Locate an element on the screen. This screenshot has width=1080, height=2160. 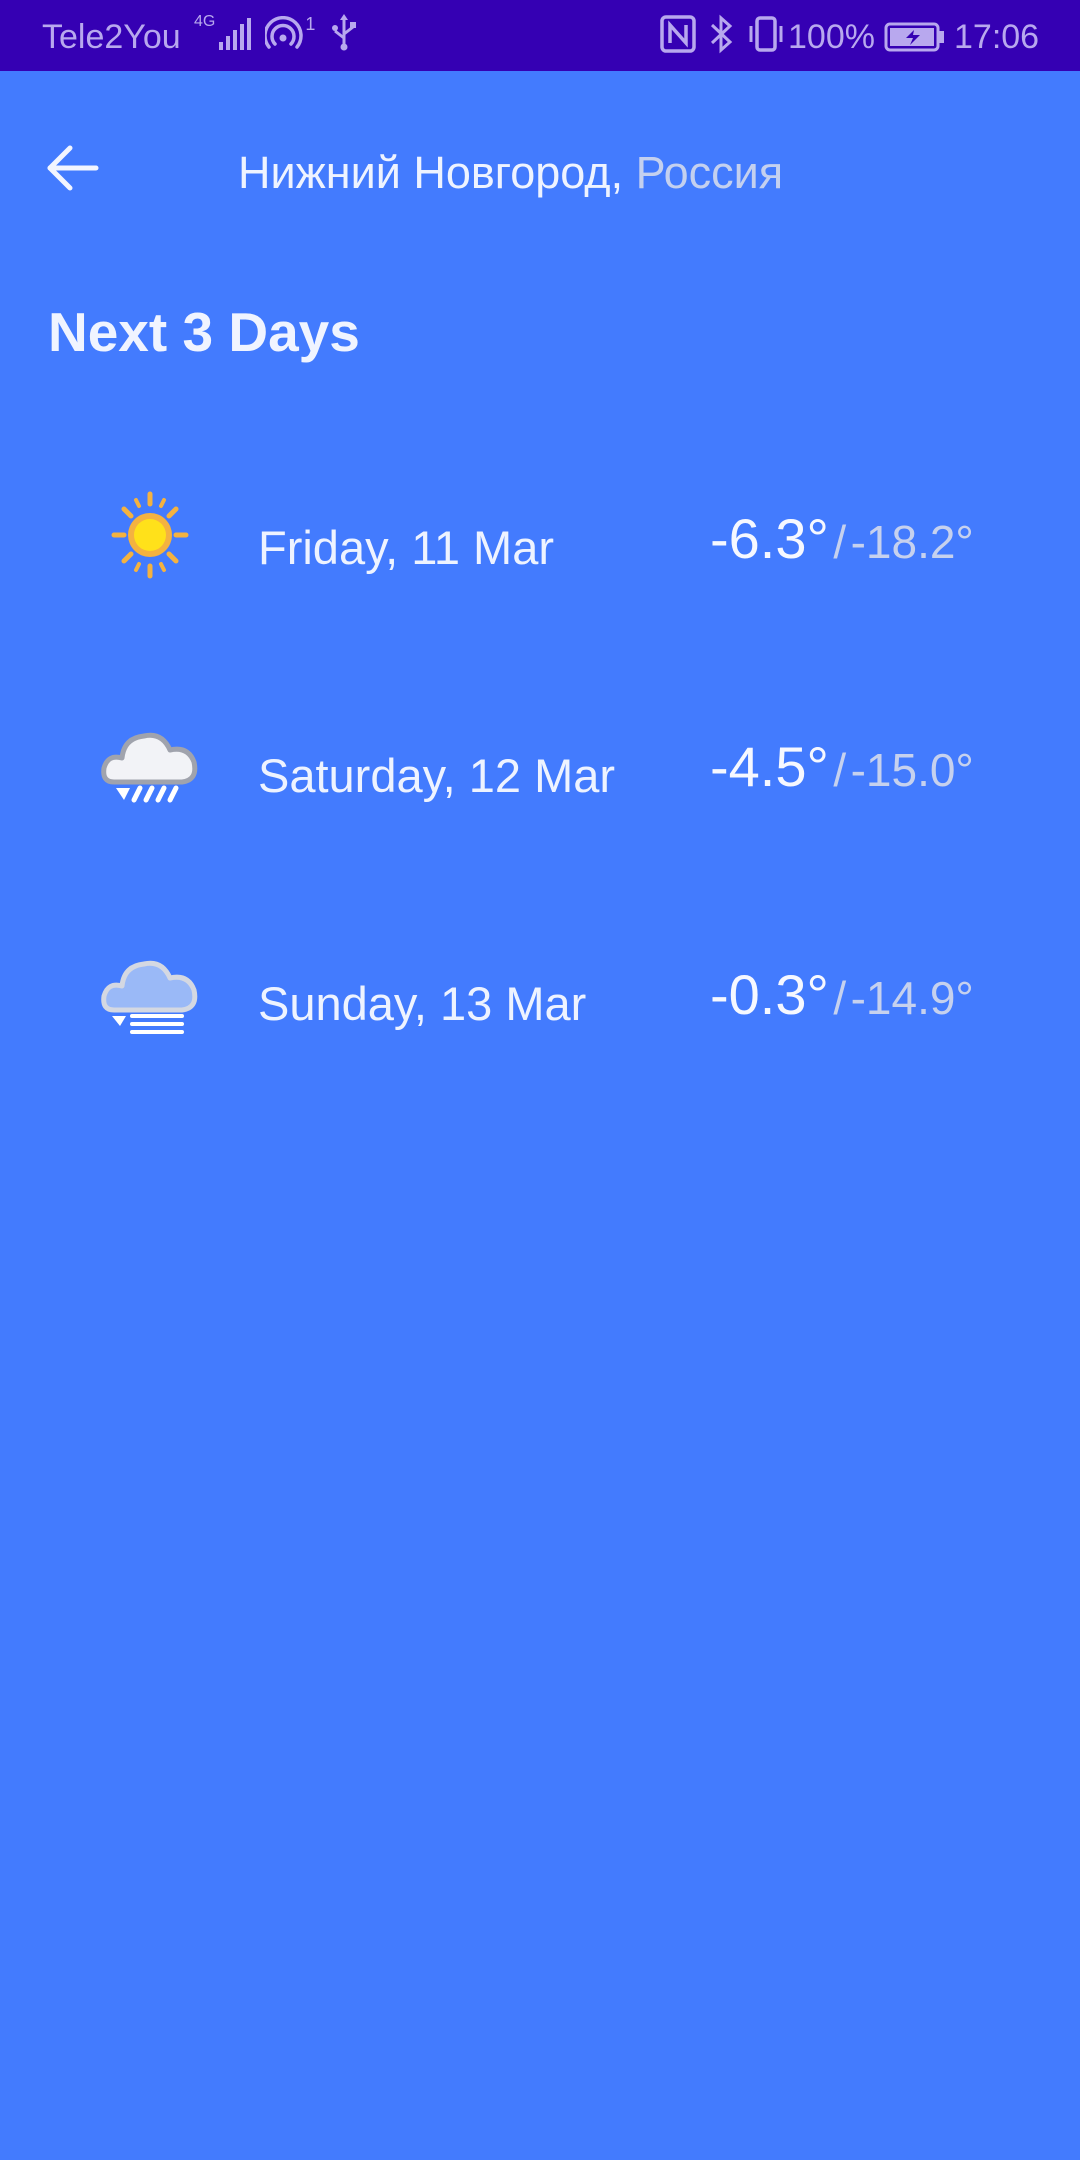
section-title: Next 3 Days is located at coordinates (204, 332).